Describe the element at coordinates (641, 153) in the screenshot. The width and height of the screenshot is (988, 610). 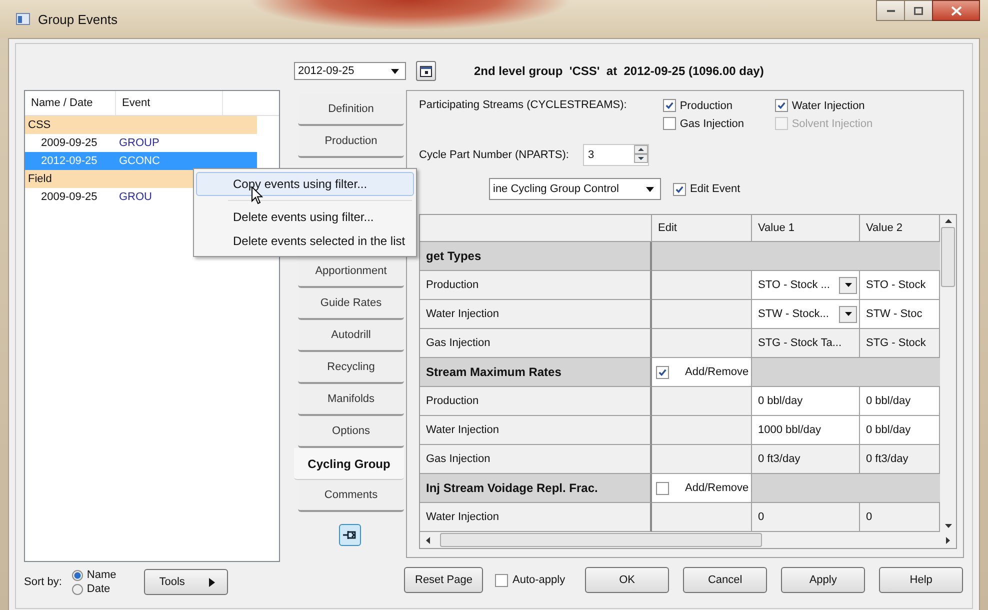
I see `spin-arrows-icon` at that location.